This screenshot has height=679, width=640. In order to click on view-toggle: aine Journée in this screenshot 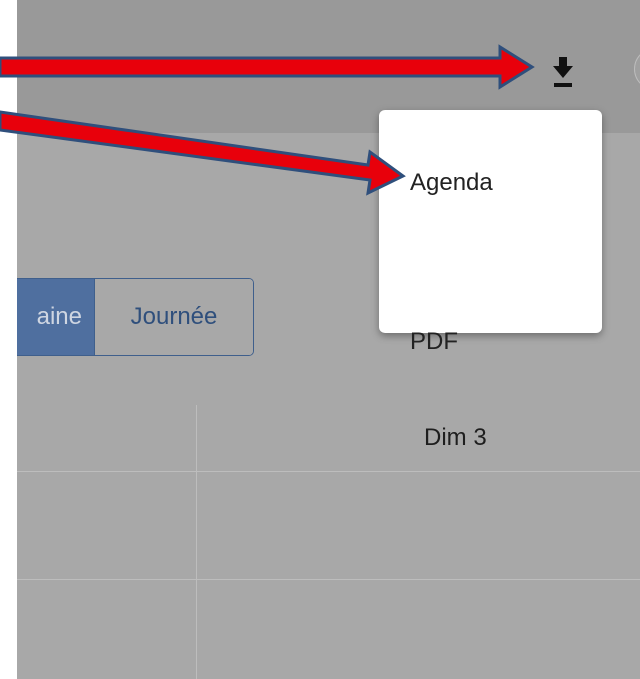, I will do `click(135, 317)`.